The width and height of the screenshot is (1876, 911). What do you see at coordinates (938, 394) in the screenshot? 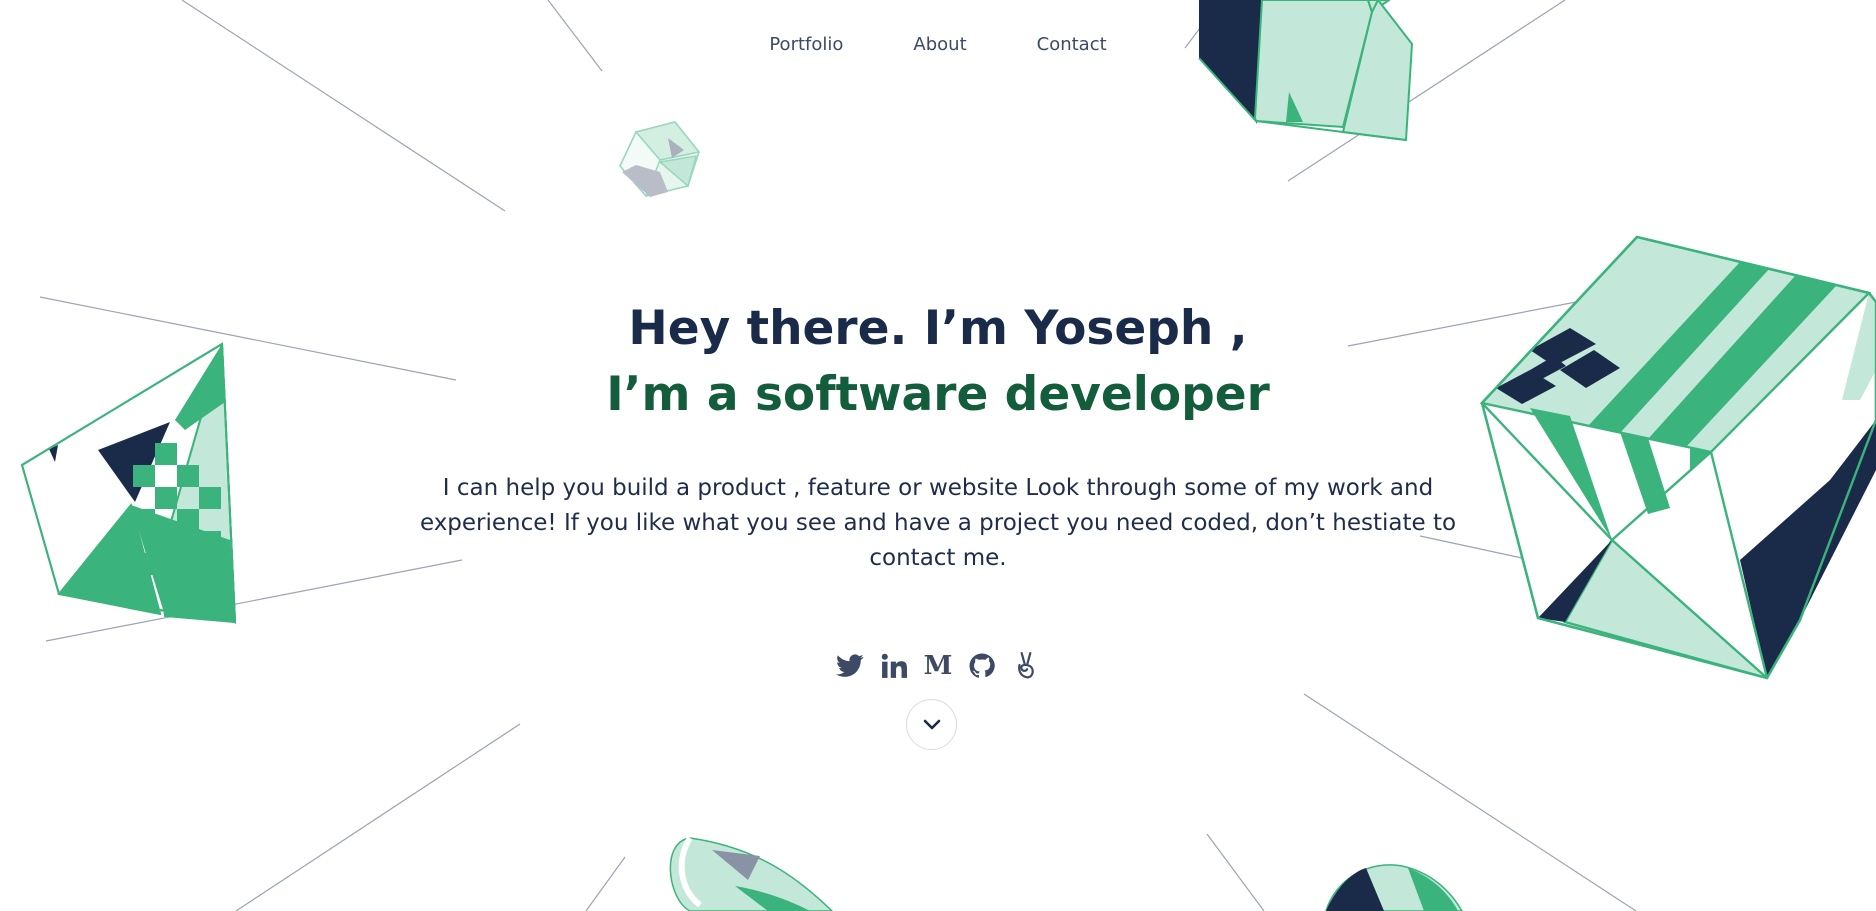
I see `hero-role: I’m a software developer` at bounding box center [938, 394].